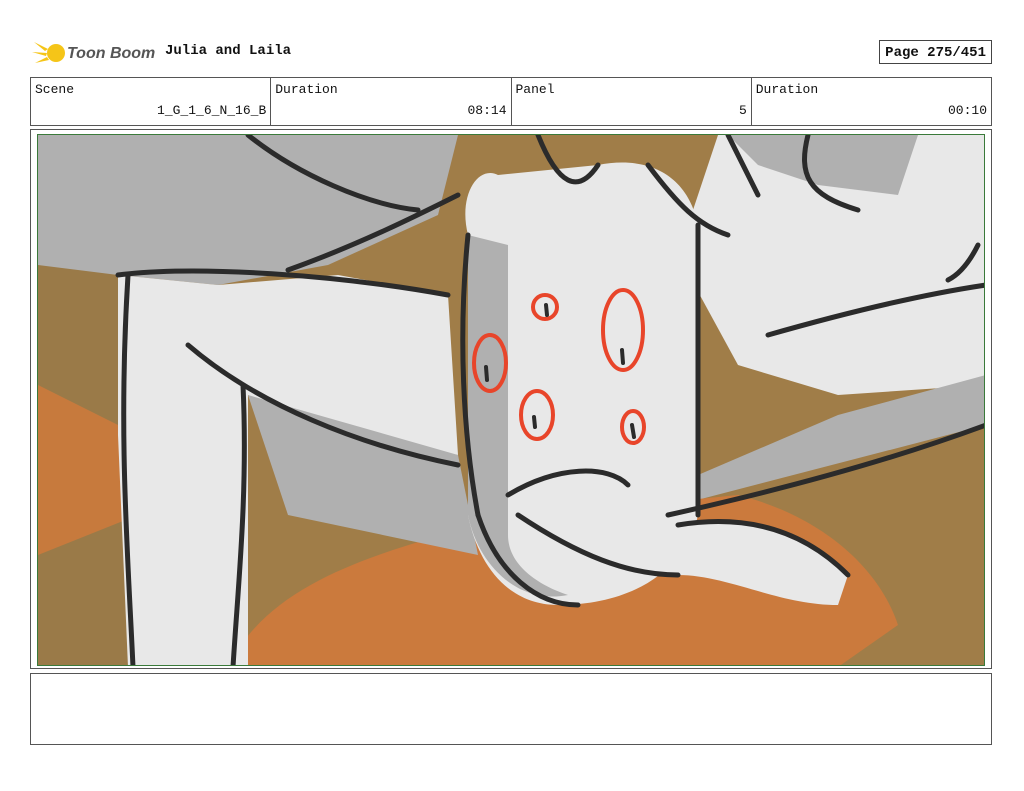  Describe the element at coordinates (787, 89) in the screenshot. I see `panel-duration-label: Duration` at that location.